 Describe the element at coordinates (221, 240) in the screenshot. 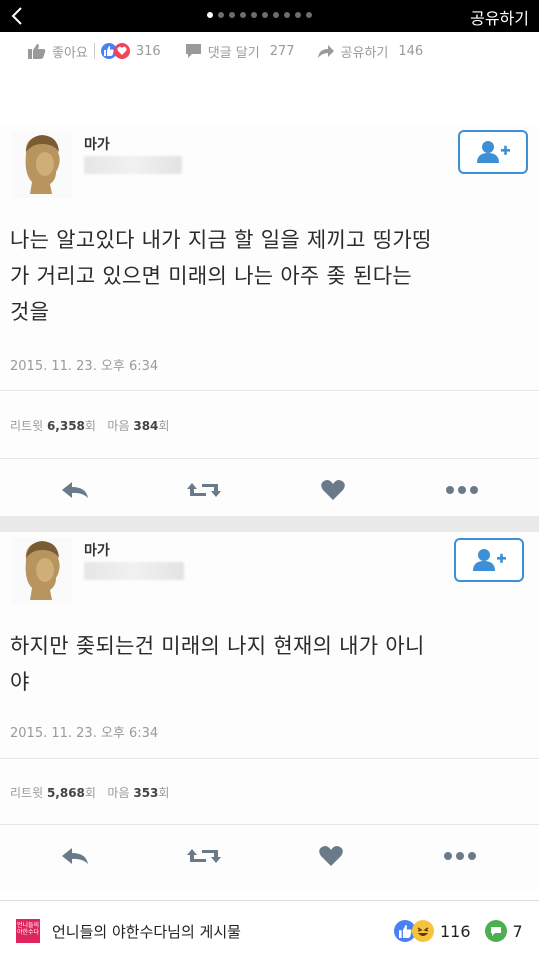

I see `tweet-text-line: 나는 알고있다 내가 지금 할 일을 제끼고 띵가띵` at that location.